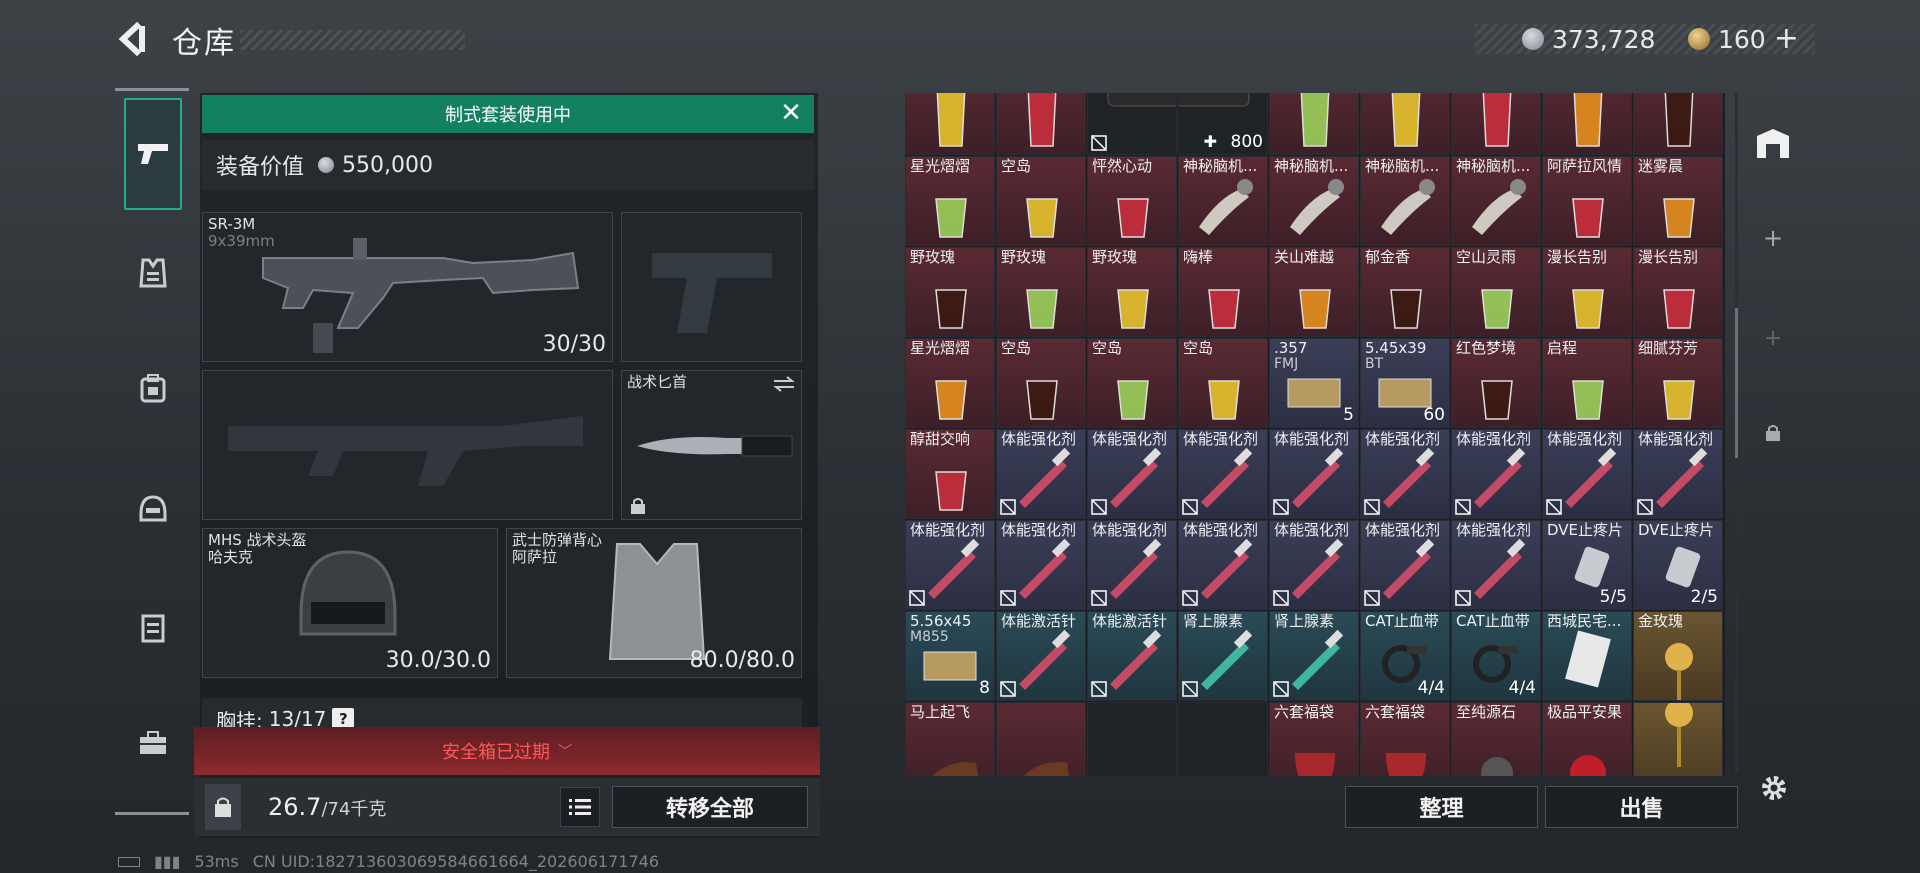 The image size is (1920, 873). I want to click on inventory-item: 关山难越, so click(1314, 292).